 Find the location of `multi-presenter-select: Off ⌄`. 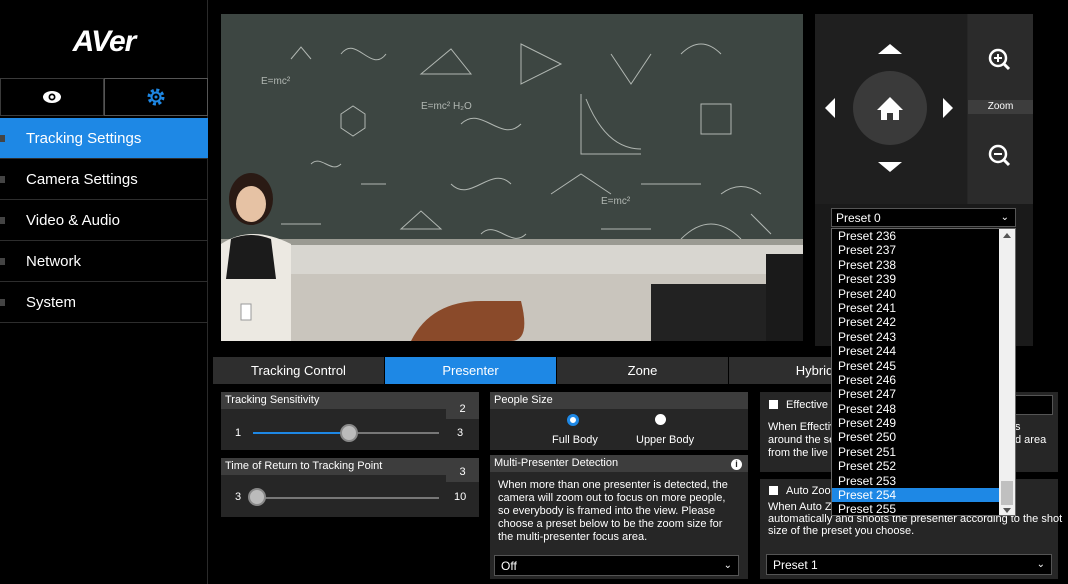

multi-presenter-select: Off ⌄ is located at coordinates (616, 565).